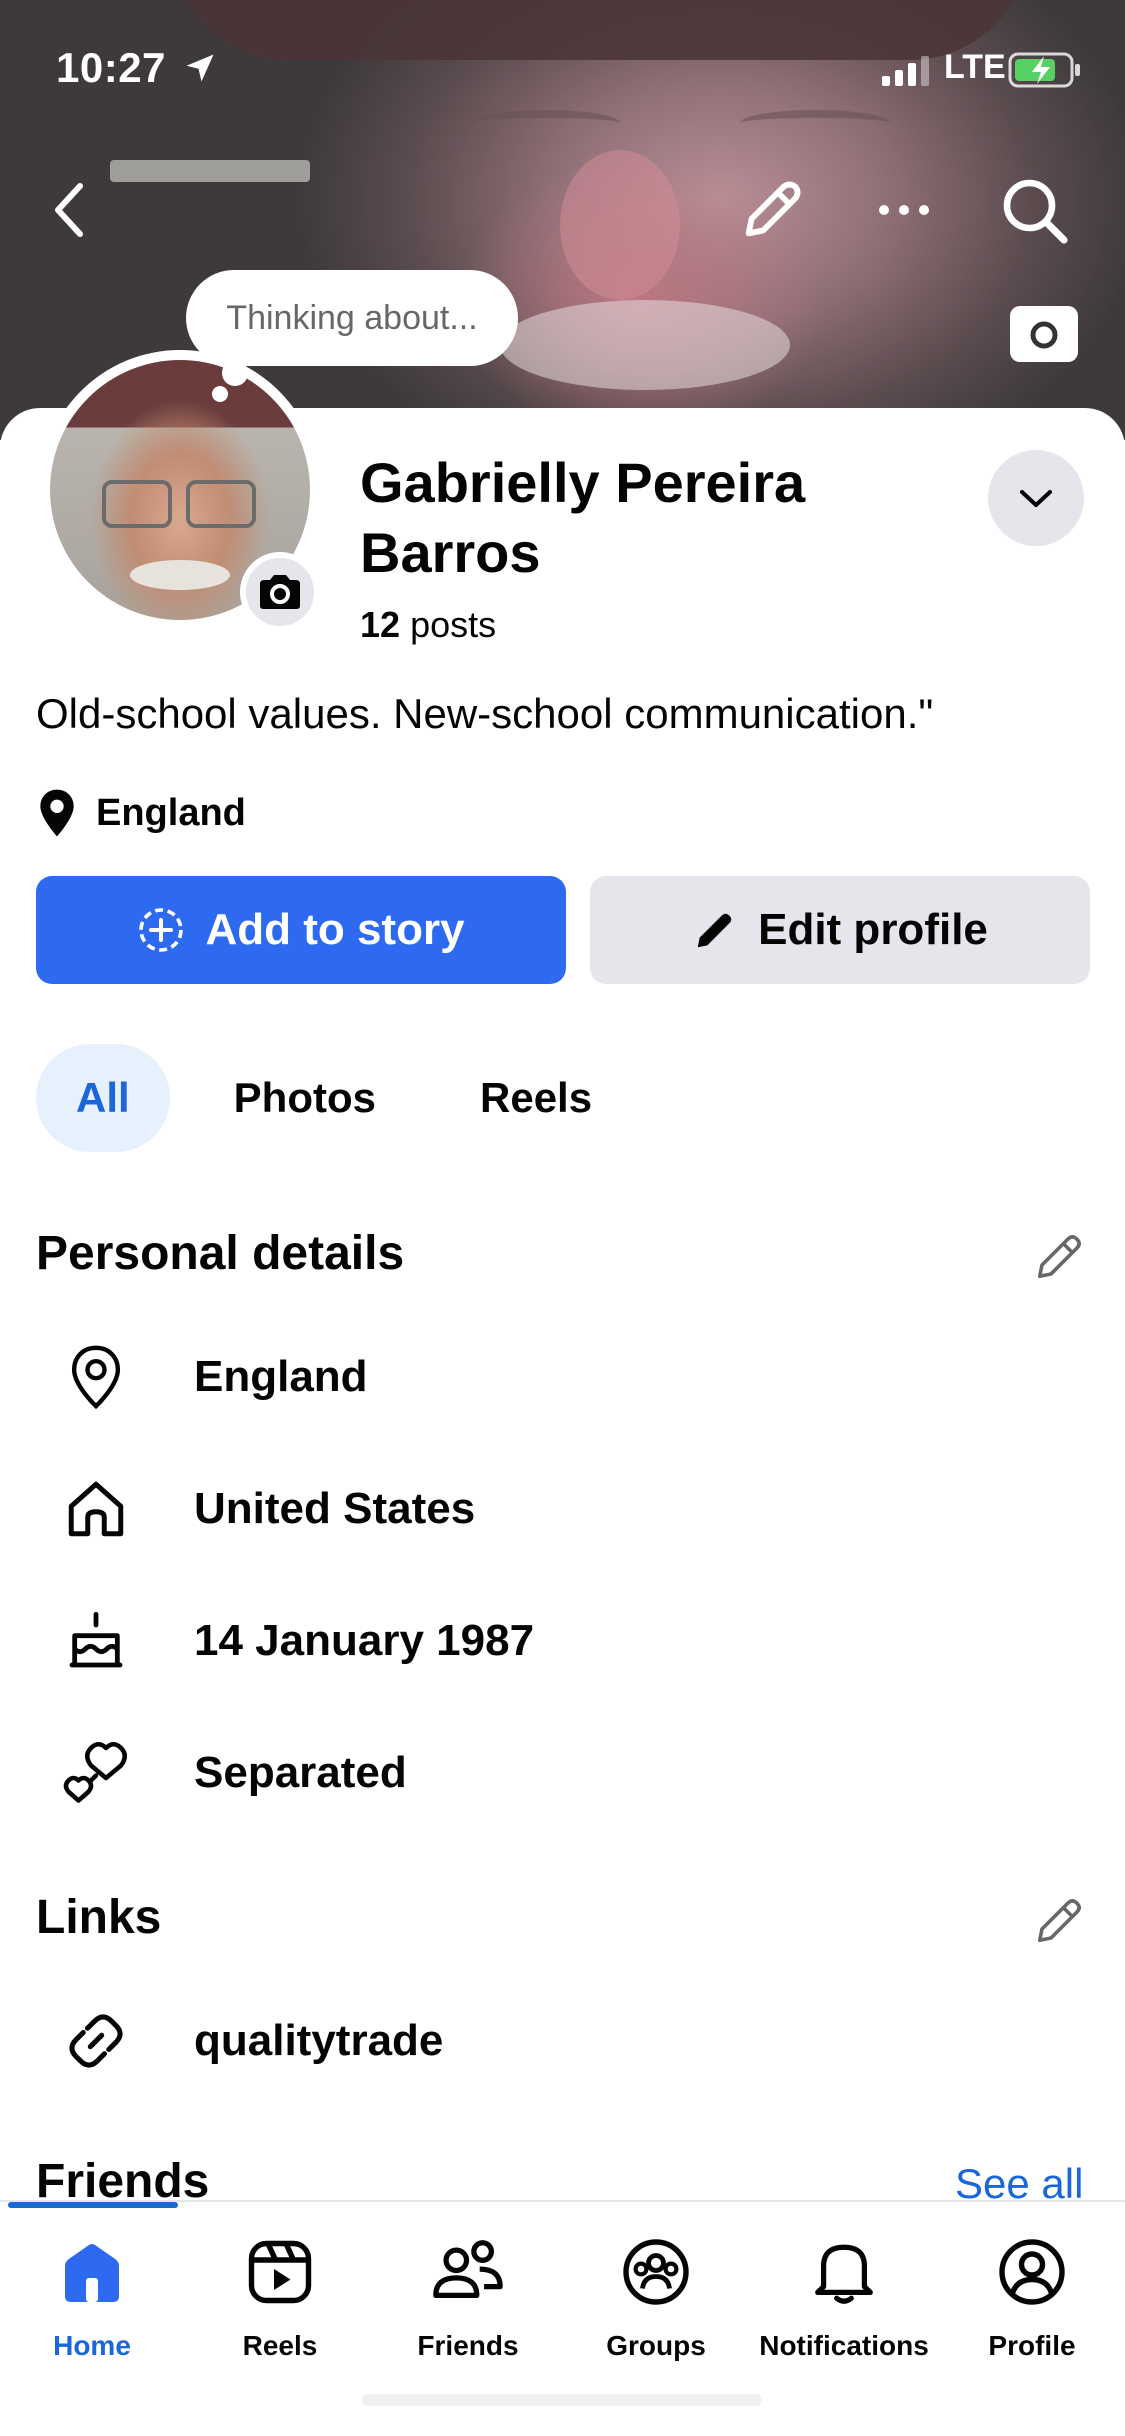 The width and height of the screenshot is (1125, 2436). I want to click on more-options-button, so click(904, 210).